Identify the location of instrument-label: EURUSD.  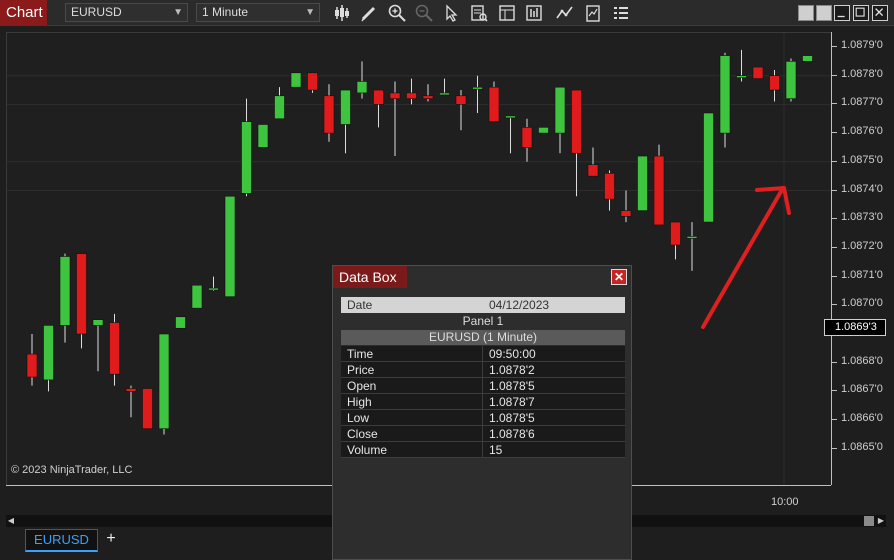
(96, 12).